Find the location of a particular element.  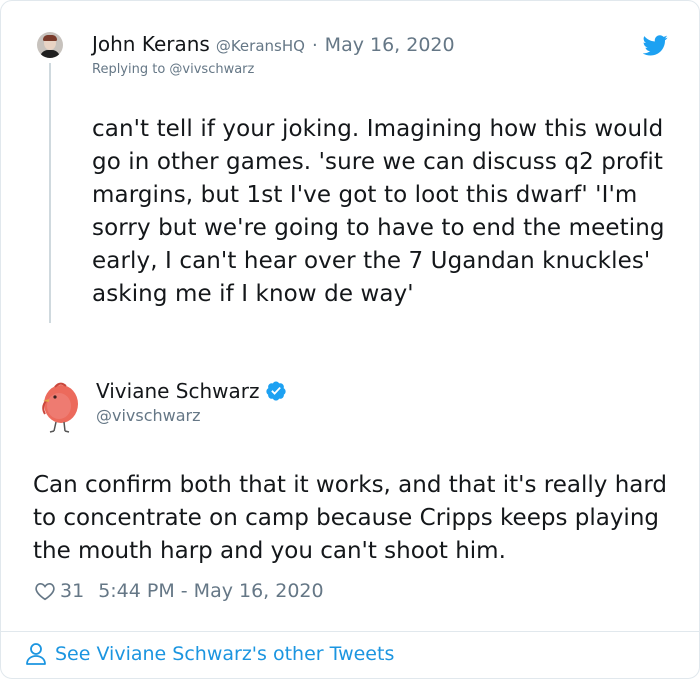

main-author-handle: @vivschwarz is located at coordinates (148, 415).